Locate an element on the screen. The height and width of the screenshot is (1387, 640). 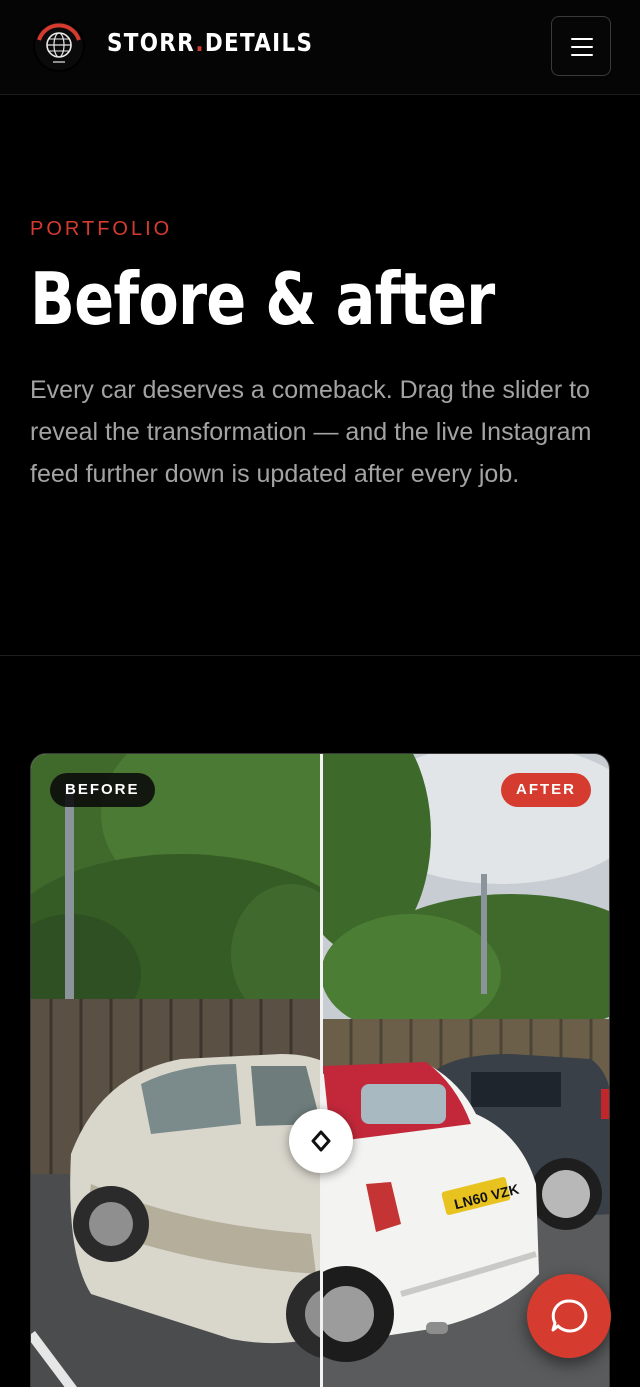
menu-button is located at coordinates (581, 46).